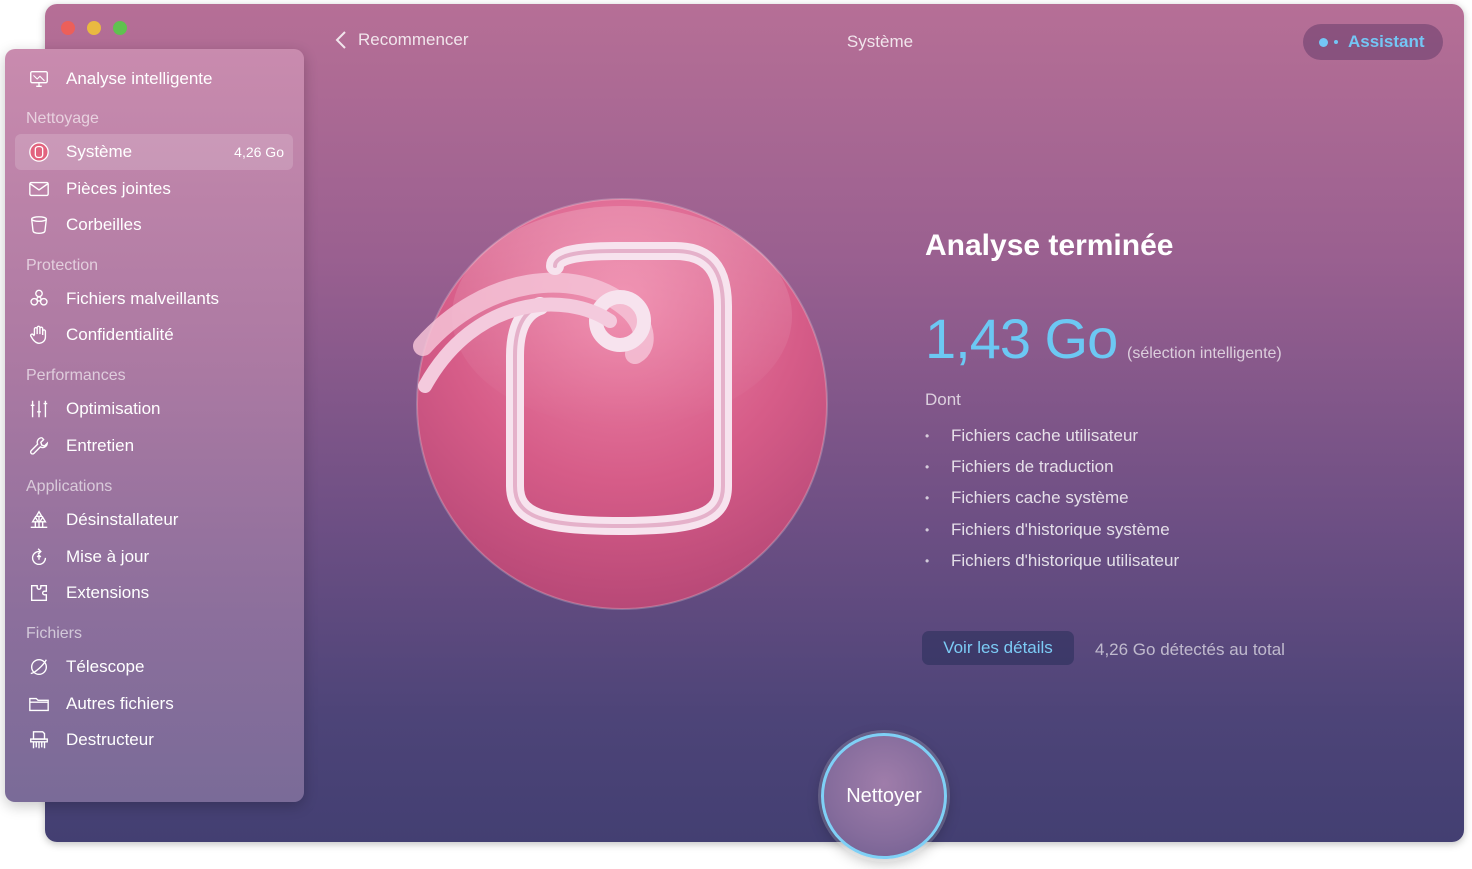 The width and height of the screenshot is (1472, 869). I want to click on sidebar-item-label: Destructeur, so click(110, 739).